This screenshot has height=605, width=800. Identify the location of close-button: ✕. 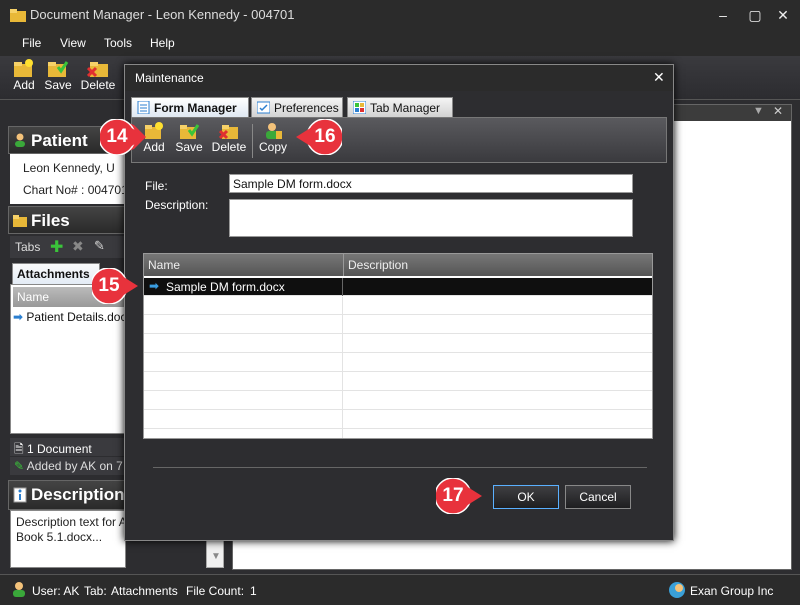
(783, 15).